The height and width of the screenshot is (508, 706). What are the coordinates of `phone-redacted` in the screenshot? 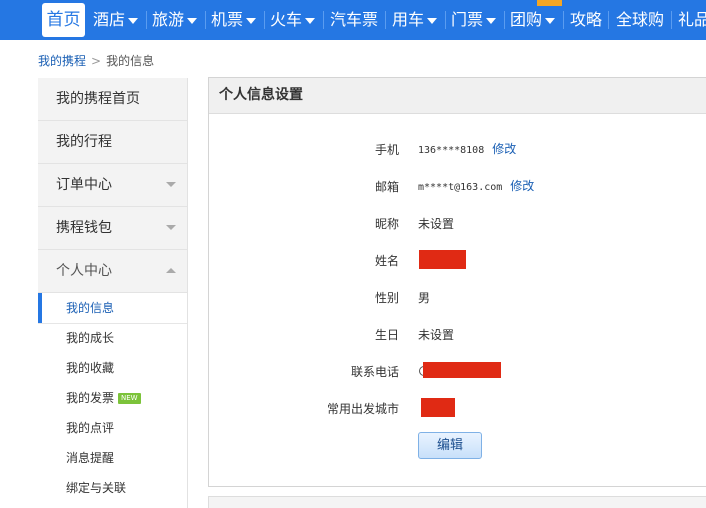 It's located at (462, 370).